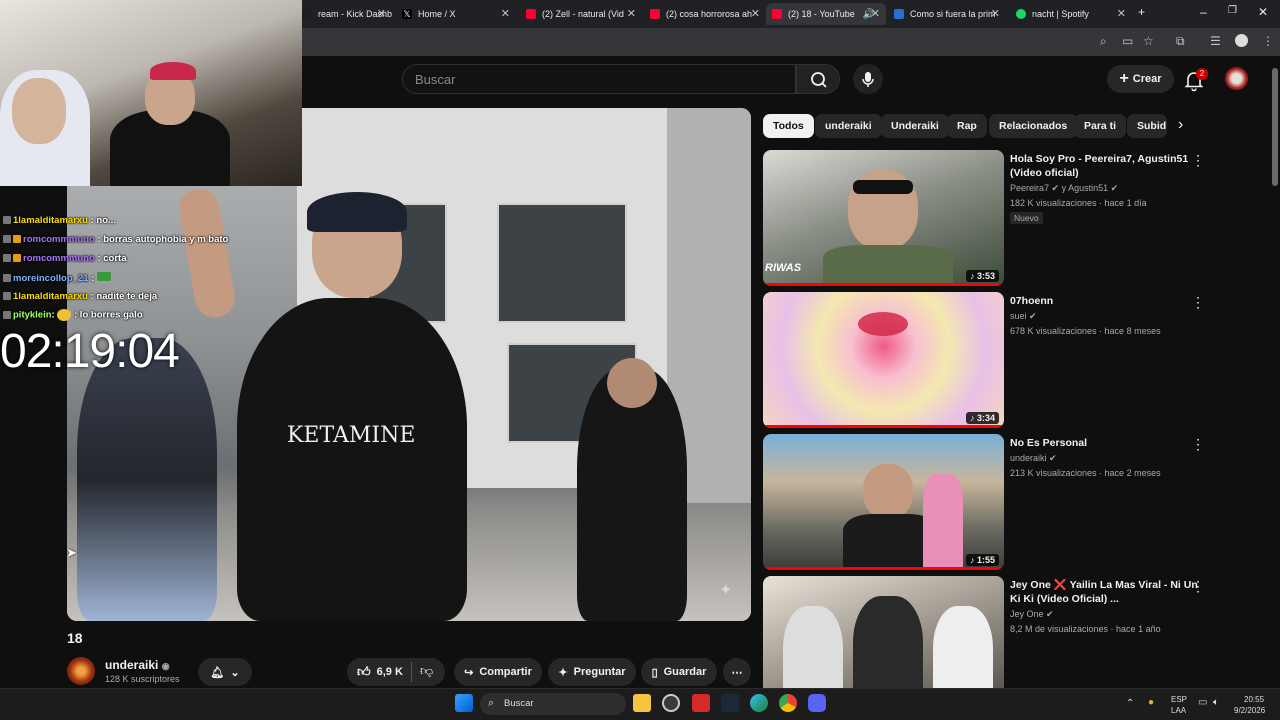 This screenshot has width=1280, height=720. Describe the element at coordinates (426, 671) in the screenshot. I see `dislike-button: 👎︎` at that location.